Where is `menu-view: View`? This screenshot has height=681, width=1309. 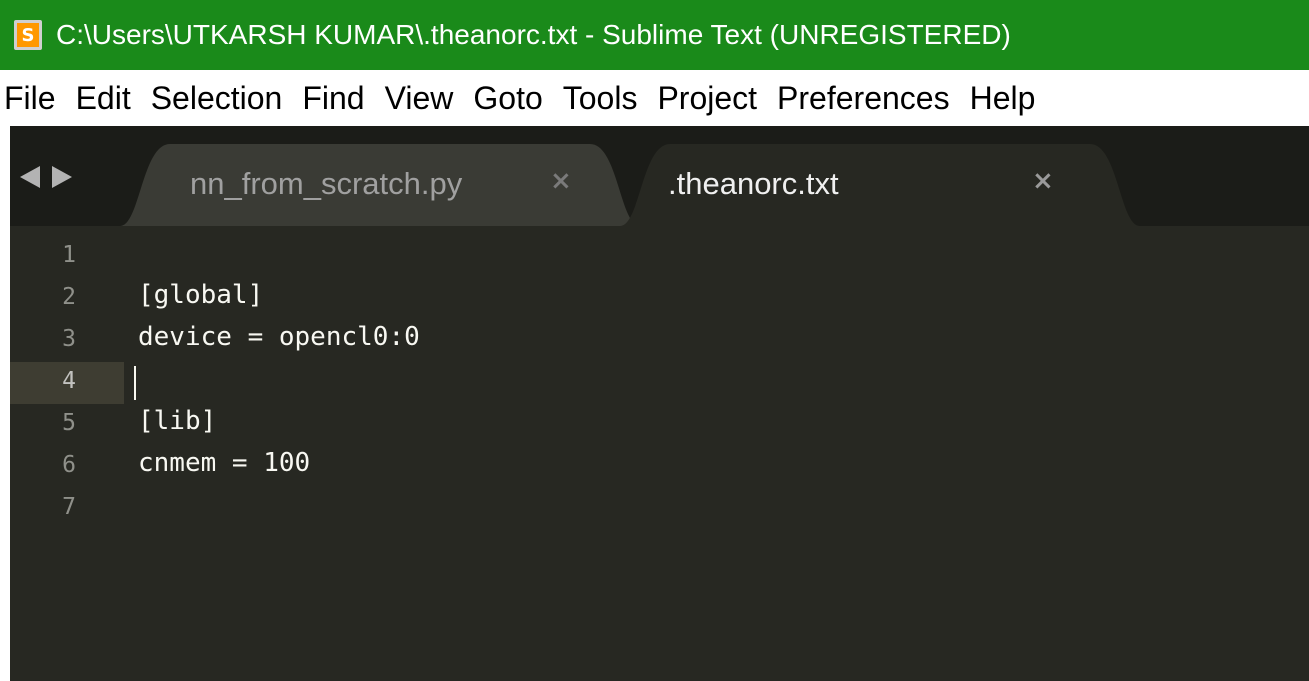 menu-view: View is located at coordinates (419, 98).